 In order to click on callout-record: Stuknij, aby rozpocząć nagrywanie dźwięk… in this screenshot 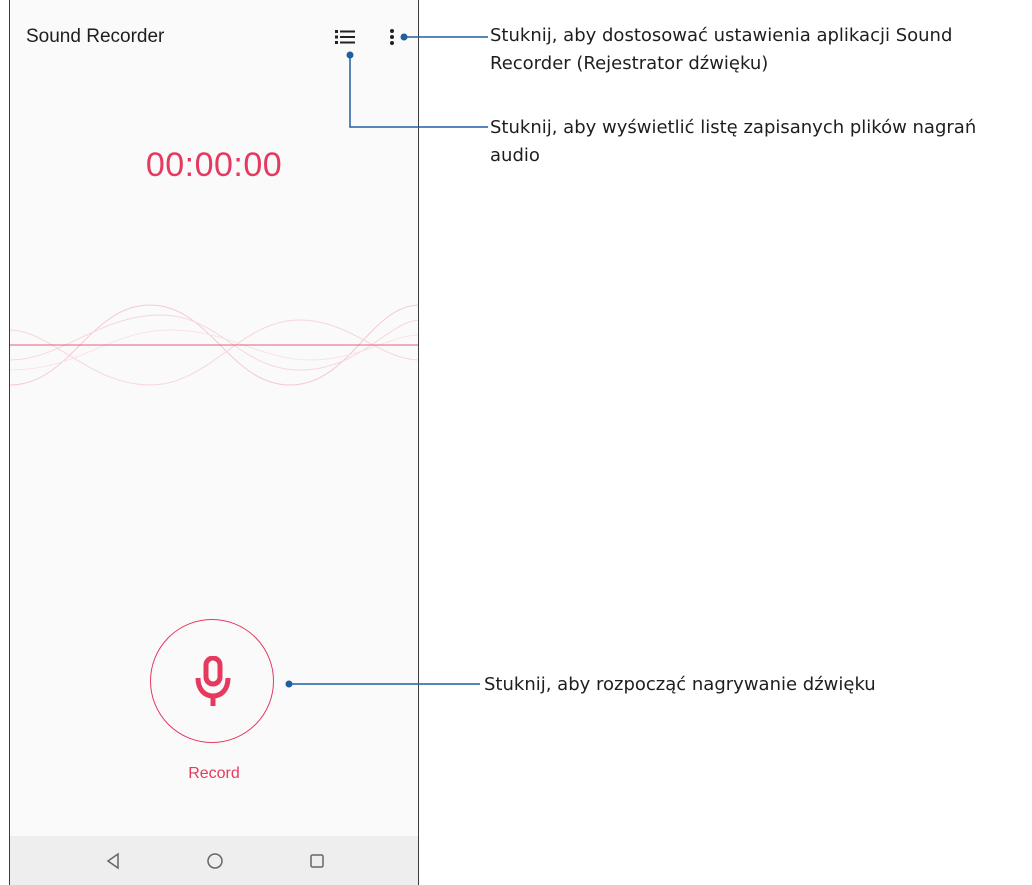, I will do `click(680, 685)`.